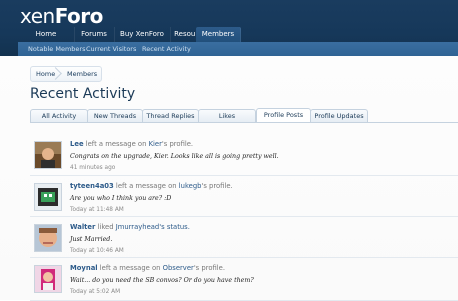  What do you see at coordinates (95, 292) in the screenshot?
I see `activity-timestamp: Today at 5:02 AM` at bounding box center [95, 292].